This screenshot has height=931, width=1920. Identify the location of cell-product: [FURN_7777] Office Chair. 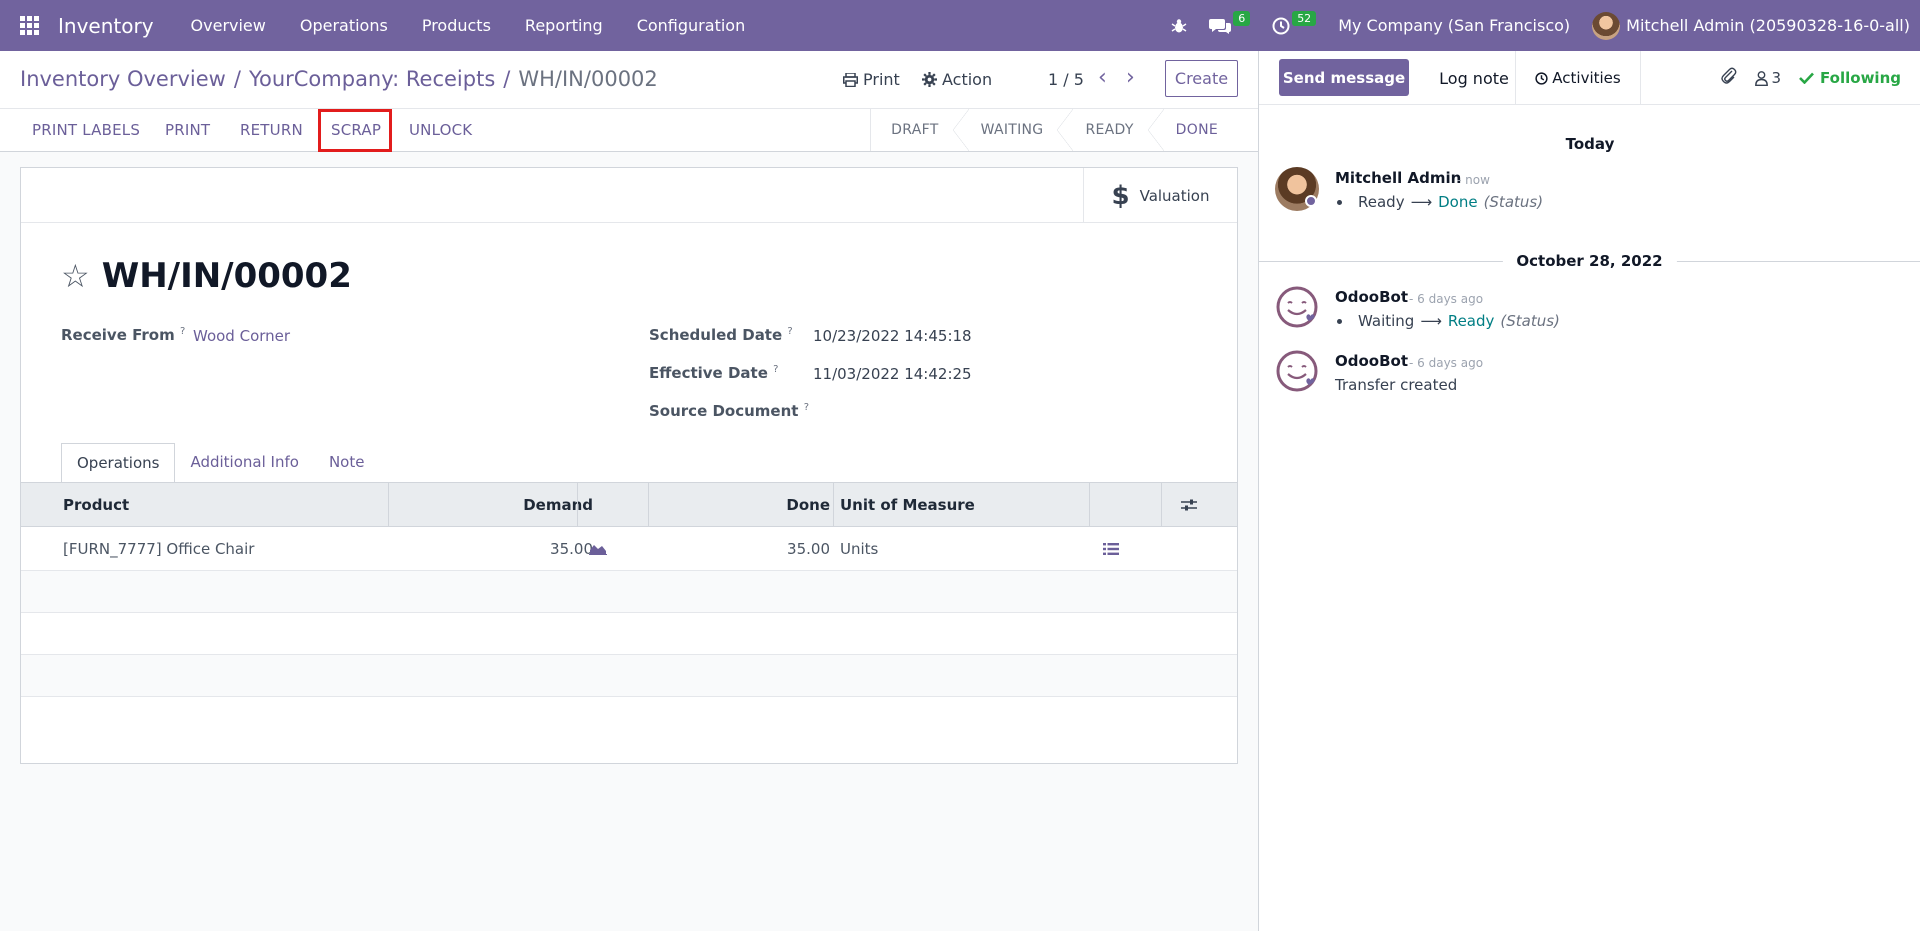
(158, 548).